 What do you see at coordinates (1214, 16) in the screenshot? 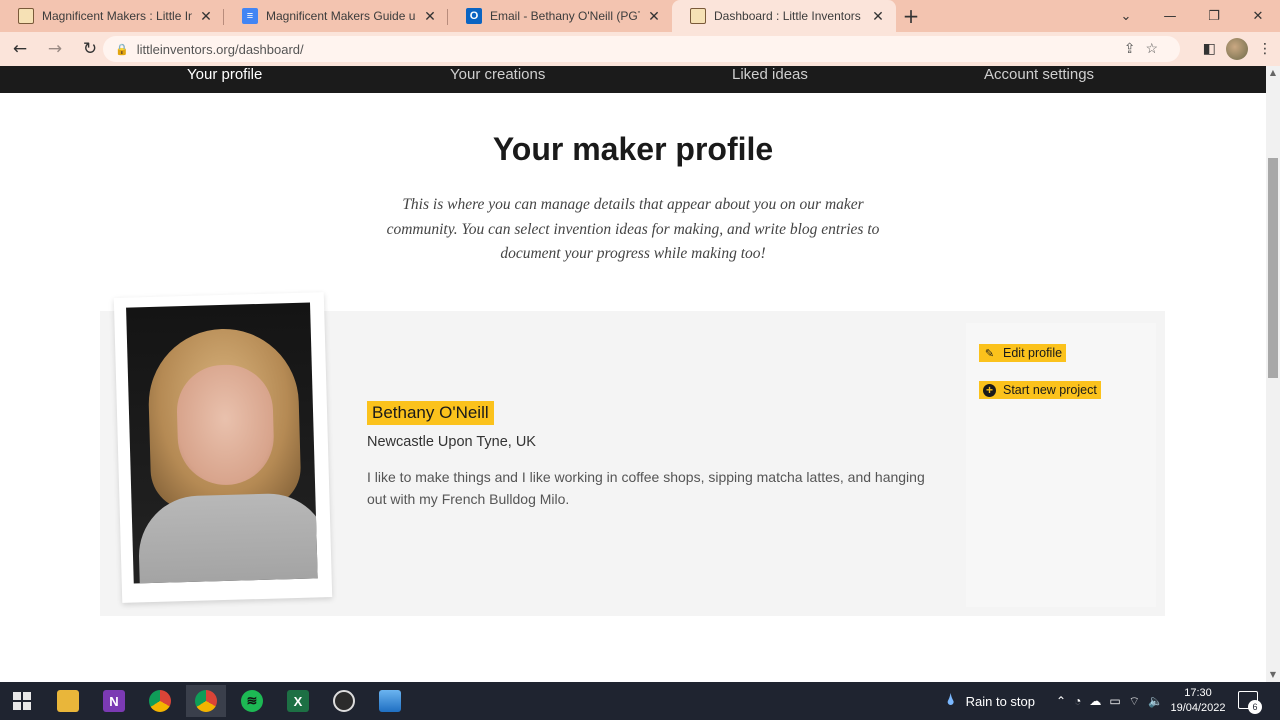
I see `restore-button: ❐` at bounding box center [1214, 16].